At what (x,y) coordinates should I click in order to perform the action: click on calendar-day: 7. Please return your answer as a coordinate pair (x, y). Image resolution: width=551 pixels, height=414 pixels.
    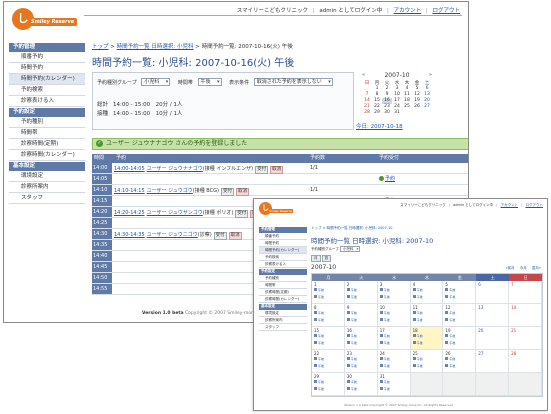
    Looking at the image, I should click on (525, 292).